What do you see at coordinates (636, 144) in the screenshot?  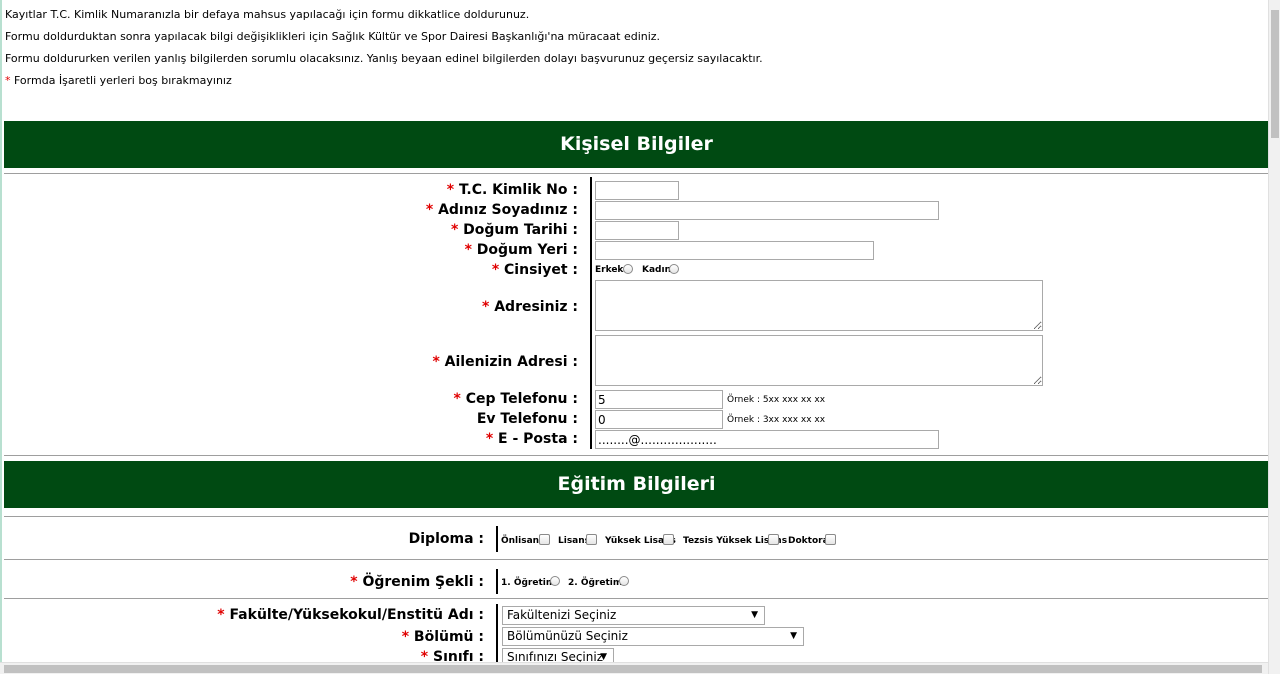 I see `personal-info-header: Kişisel Bilgiler` at bounding box center [636, 144].